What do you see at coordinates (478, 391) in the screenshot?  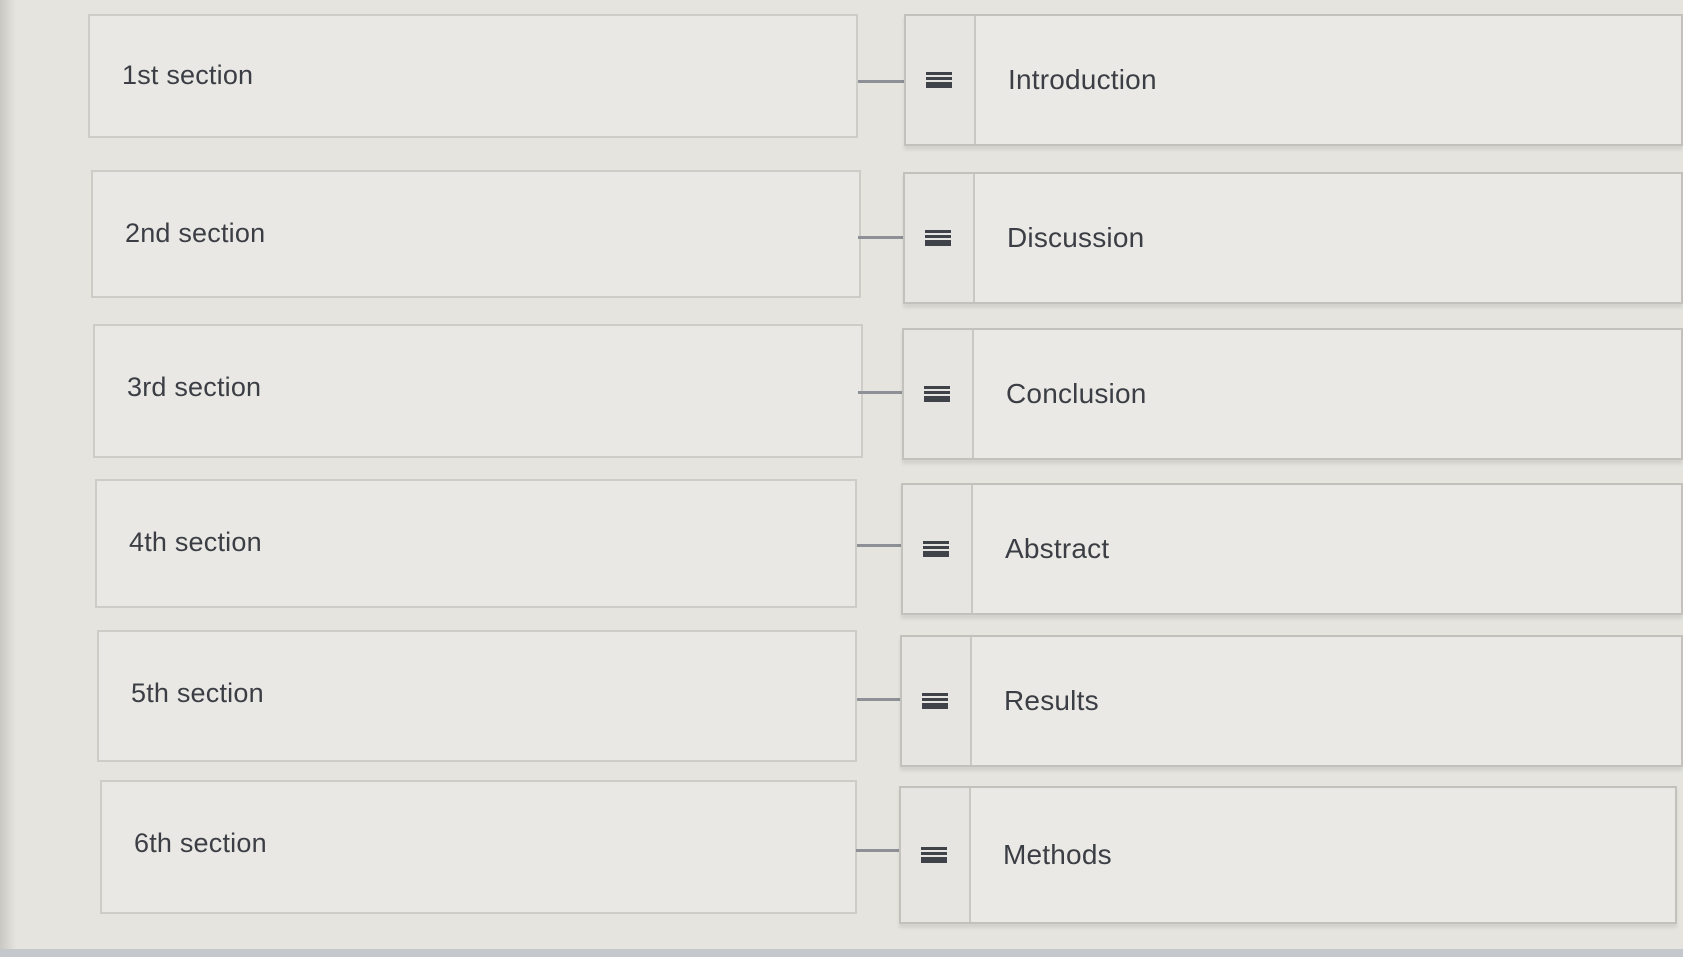 I see `prompt-box-3: 3rd section` at bounding box center [478, 391].